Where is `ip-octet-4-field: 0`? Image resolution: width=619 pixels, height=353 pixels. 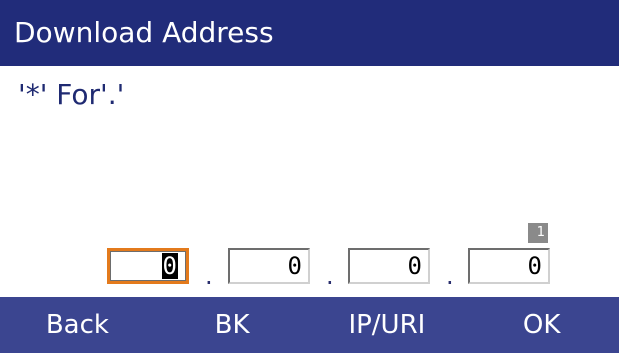
ip-octet-4-field: 0 is located at coordinates (509, 266).